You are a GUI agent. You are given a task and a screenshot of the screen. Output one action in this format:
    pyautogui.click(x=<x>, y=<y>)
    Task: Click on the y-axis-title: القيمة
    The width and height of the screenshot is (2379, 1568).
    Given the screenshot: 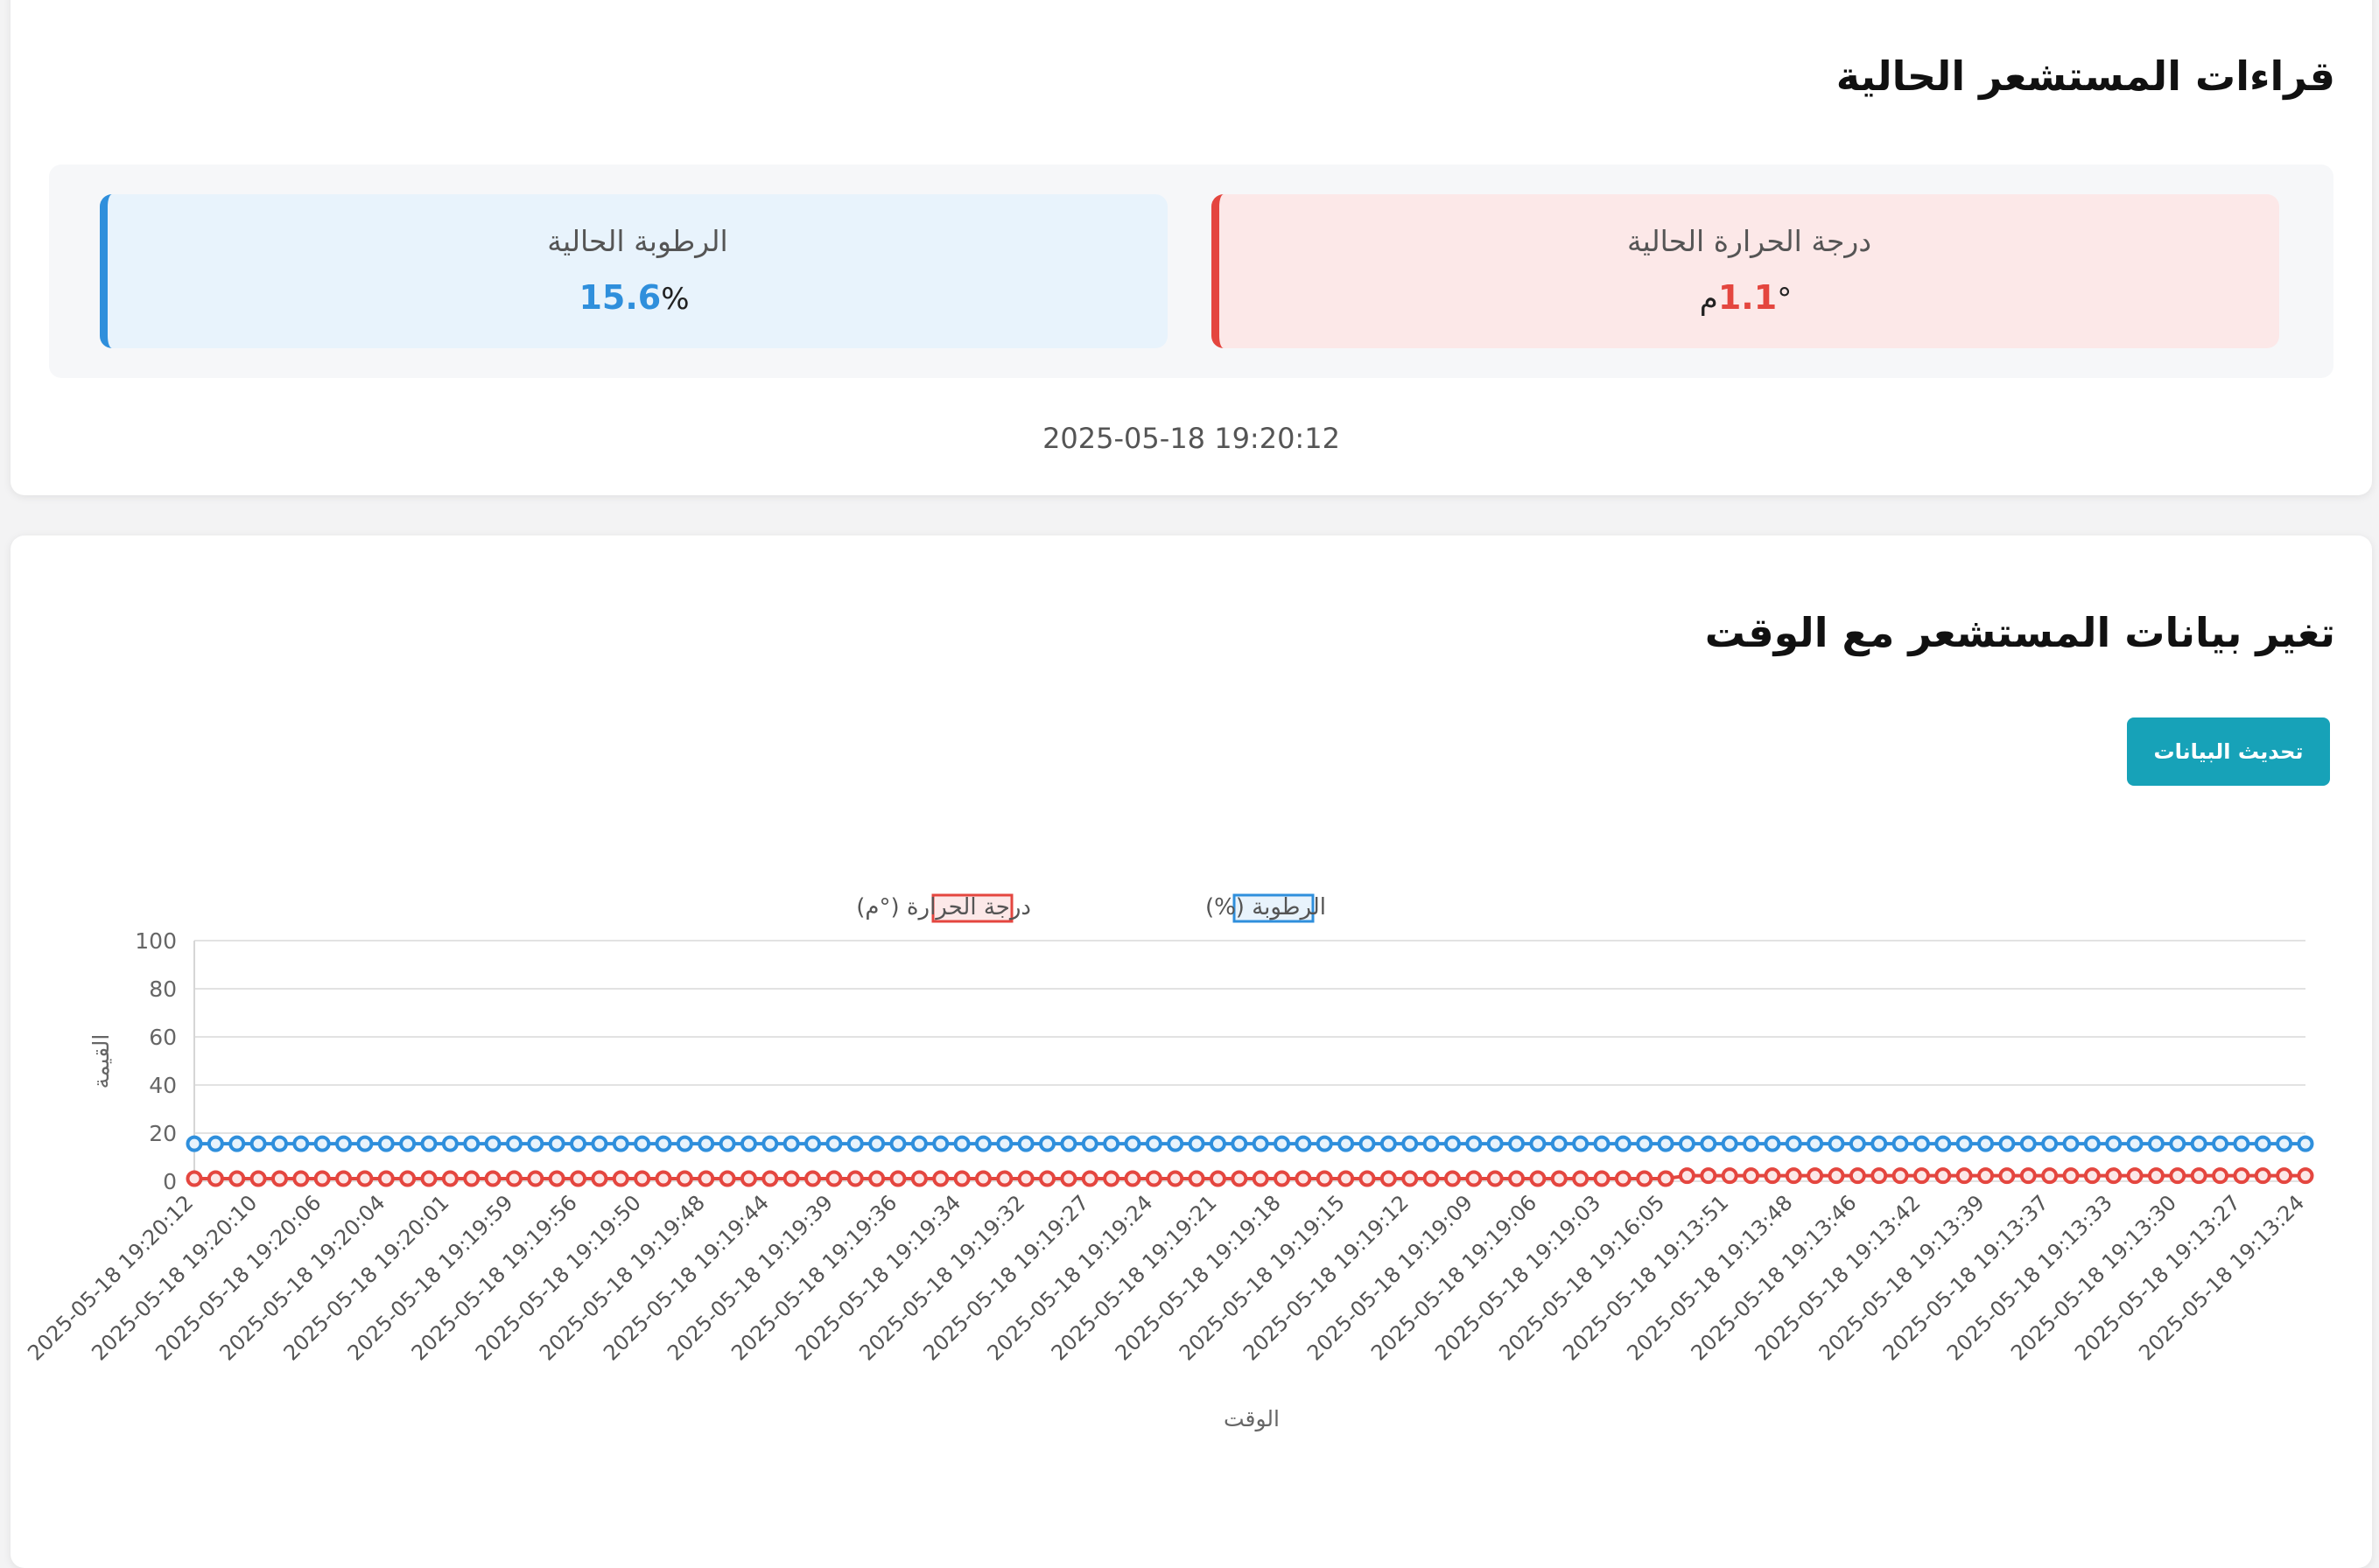 What is the action you would take?
    pyautogui.click(x=101, y=1061)
    